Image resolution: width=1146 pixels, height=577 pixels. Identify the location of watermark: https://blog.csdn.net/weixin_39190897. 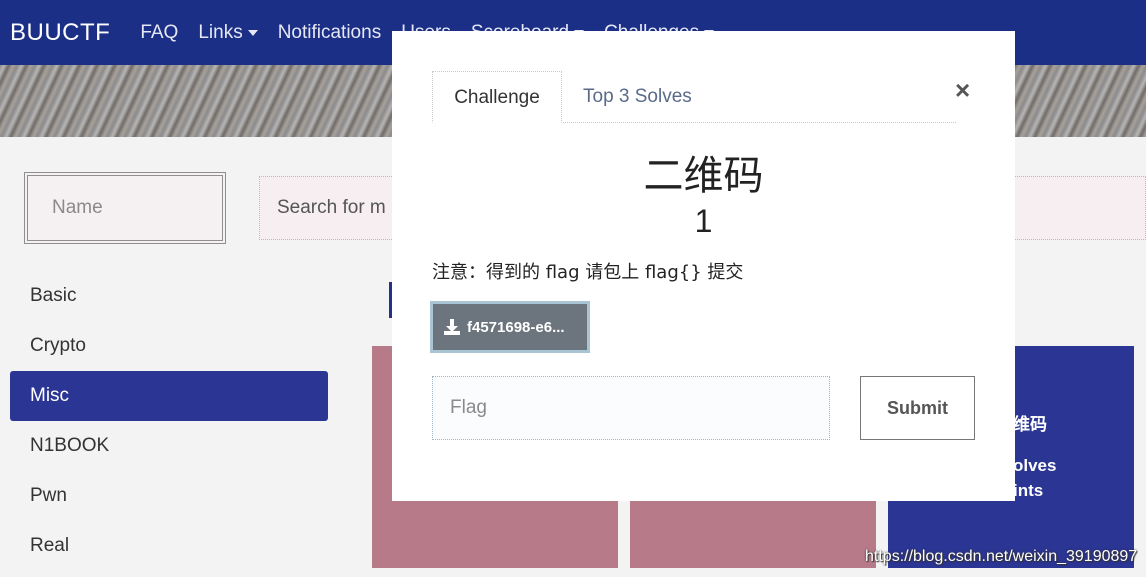
(1001, 556).